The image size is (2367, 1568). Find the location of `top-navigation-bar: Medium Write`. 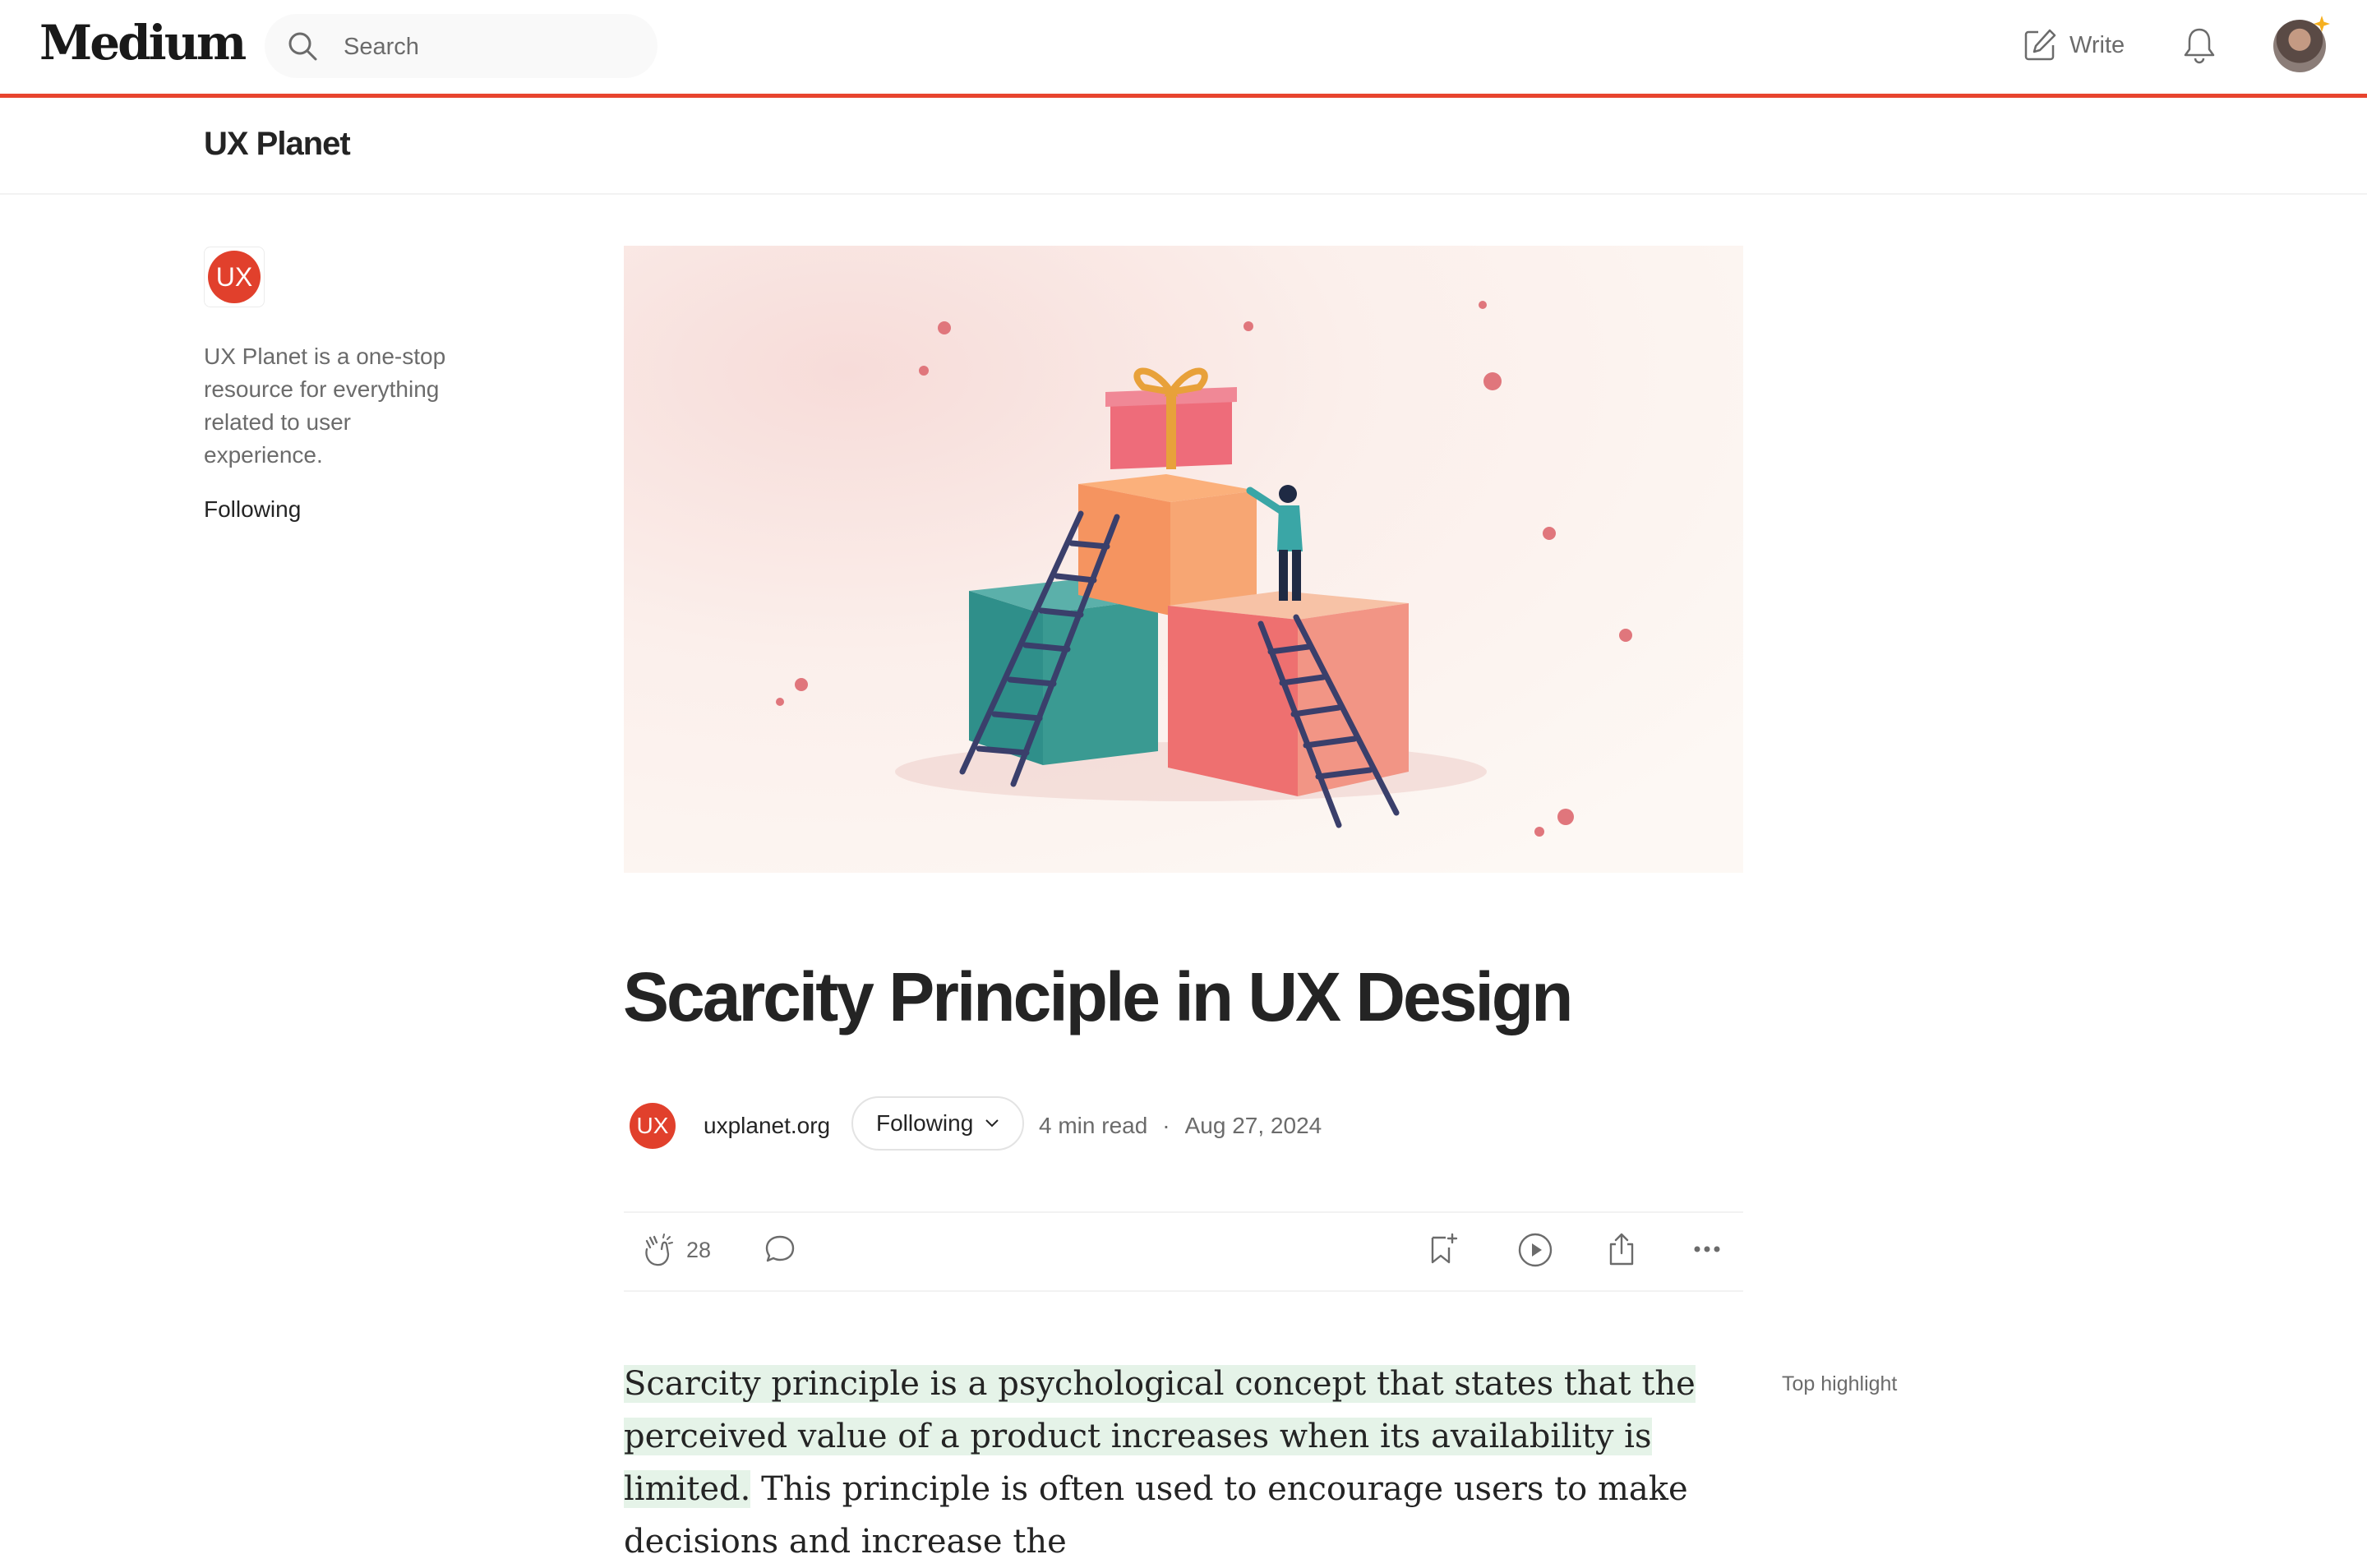

top-navigation-bar: Medium Write is located at coordinates (1183, 49).